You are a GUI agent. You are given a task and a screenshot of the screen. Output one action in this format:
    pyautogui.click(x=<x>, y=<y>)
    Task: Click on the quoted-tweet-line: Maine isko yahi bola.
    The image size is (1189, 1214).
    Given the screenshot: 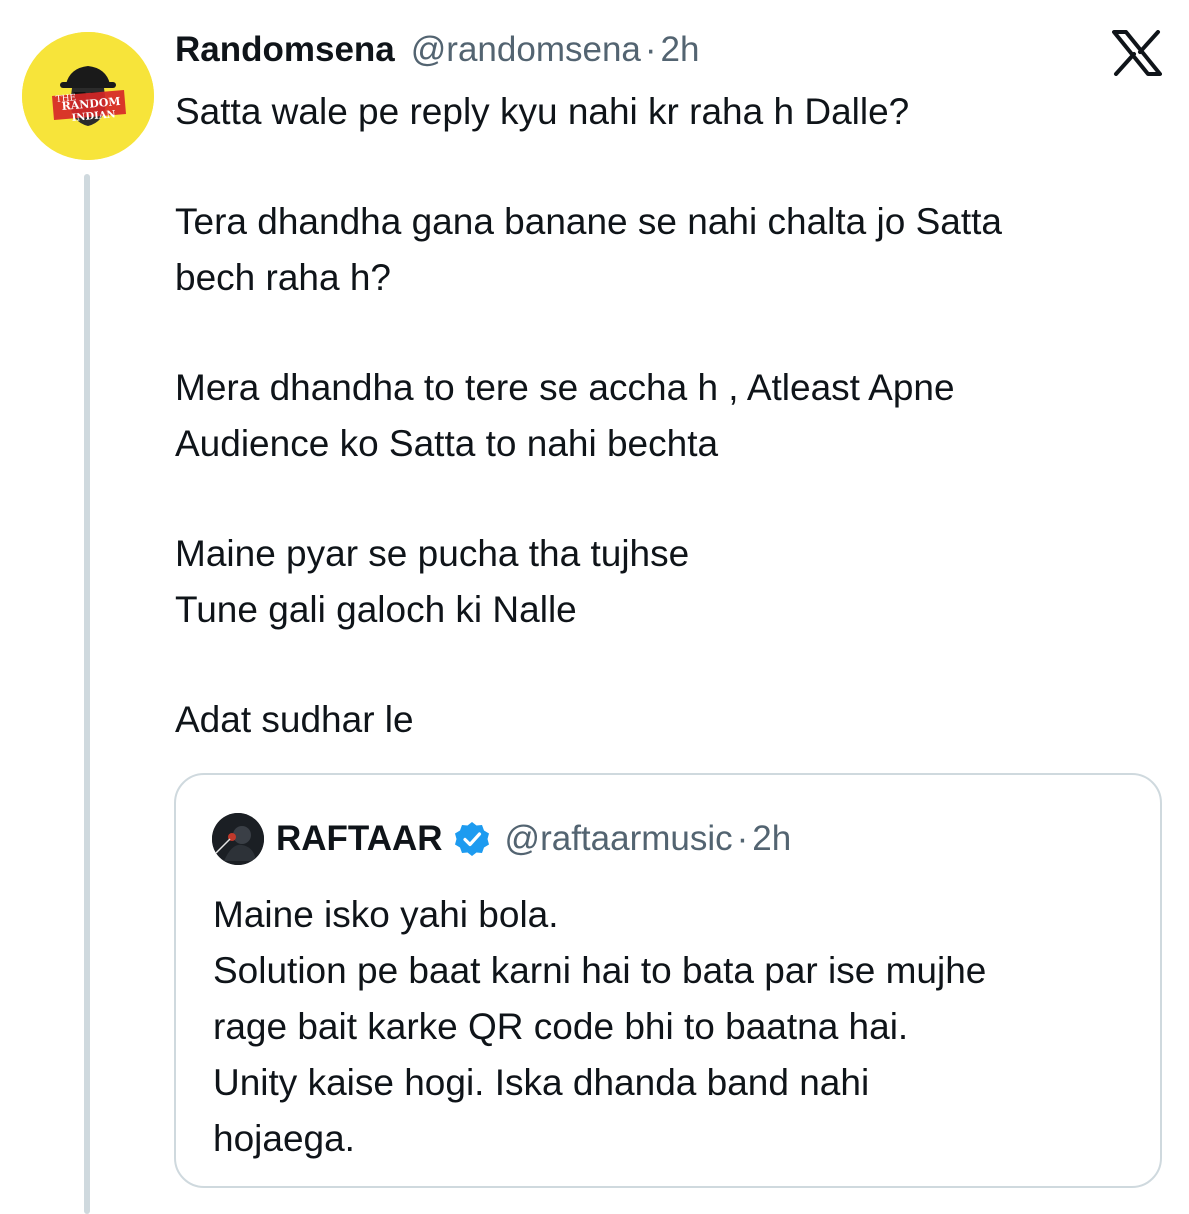 What is the action you would take?
    pyautogui.click(x=386, y=914)
    